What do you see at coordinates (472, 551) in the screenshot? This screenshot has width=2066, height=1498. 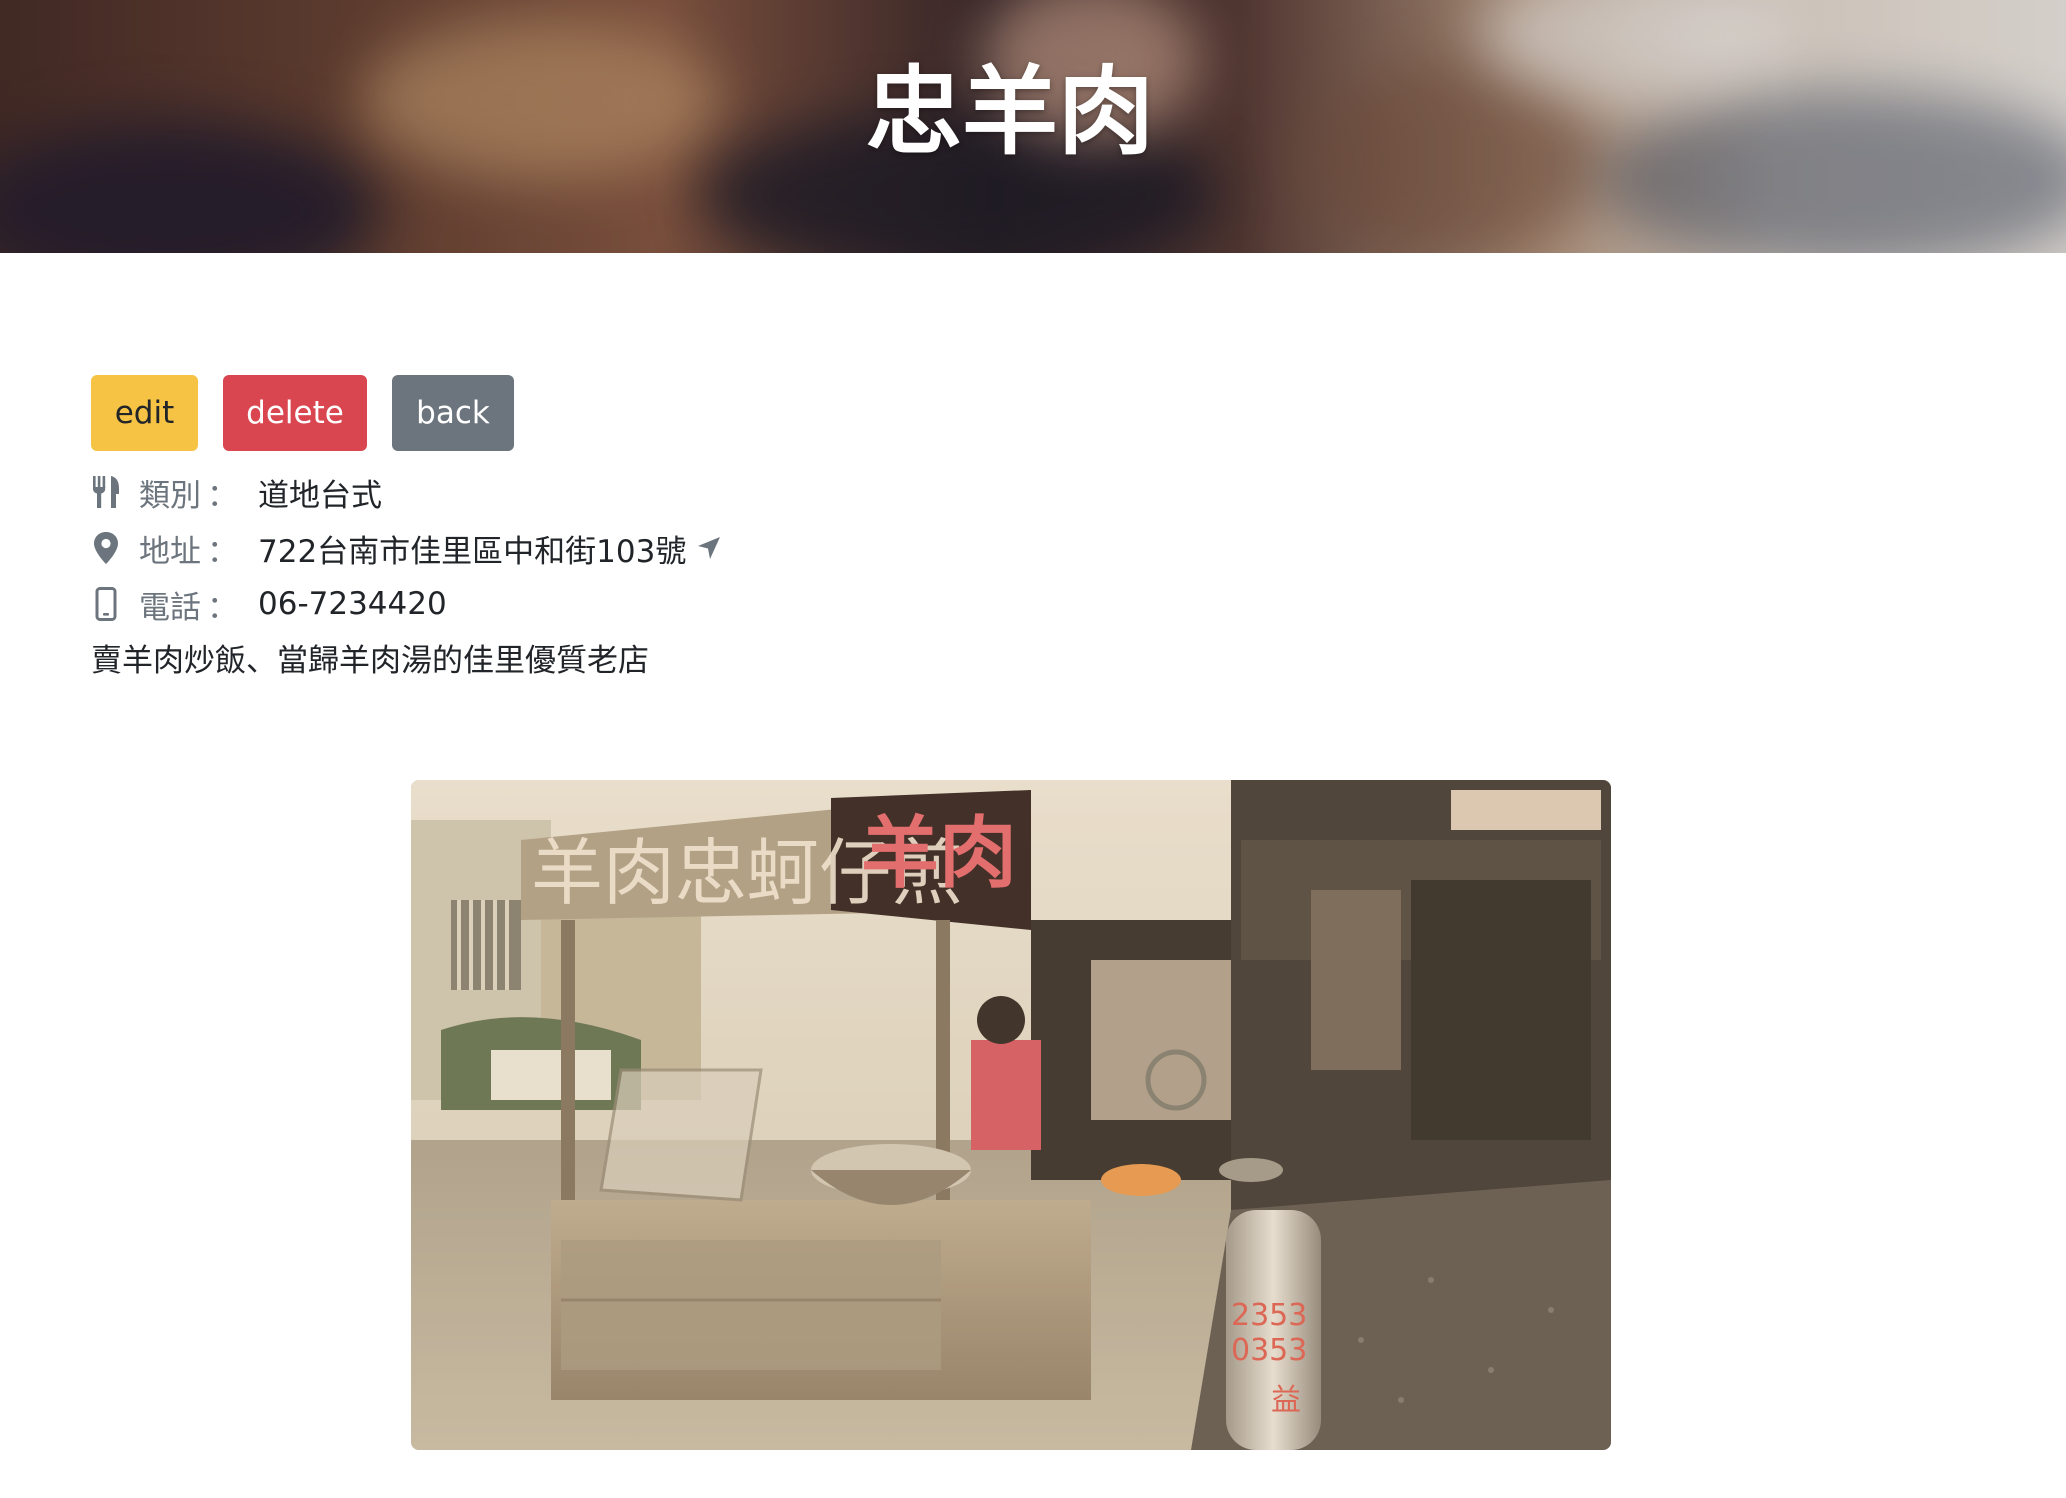 I see `address-value: 722台南市佳里區中和街103號` at bounding box center [472, 551].